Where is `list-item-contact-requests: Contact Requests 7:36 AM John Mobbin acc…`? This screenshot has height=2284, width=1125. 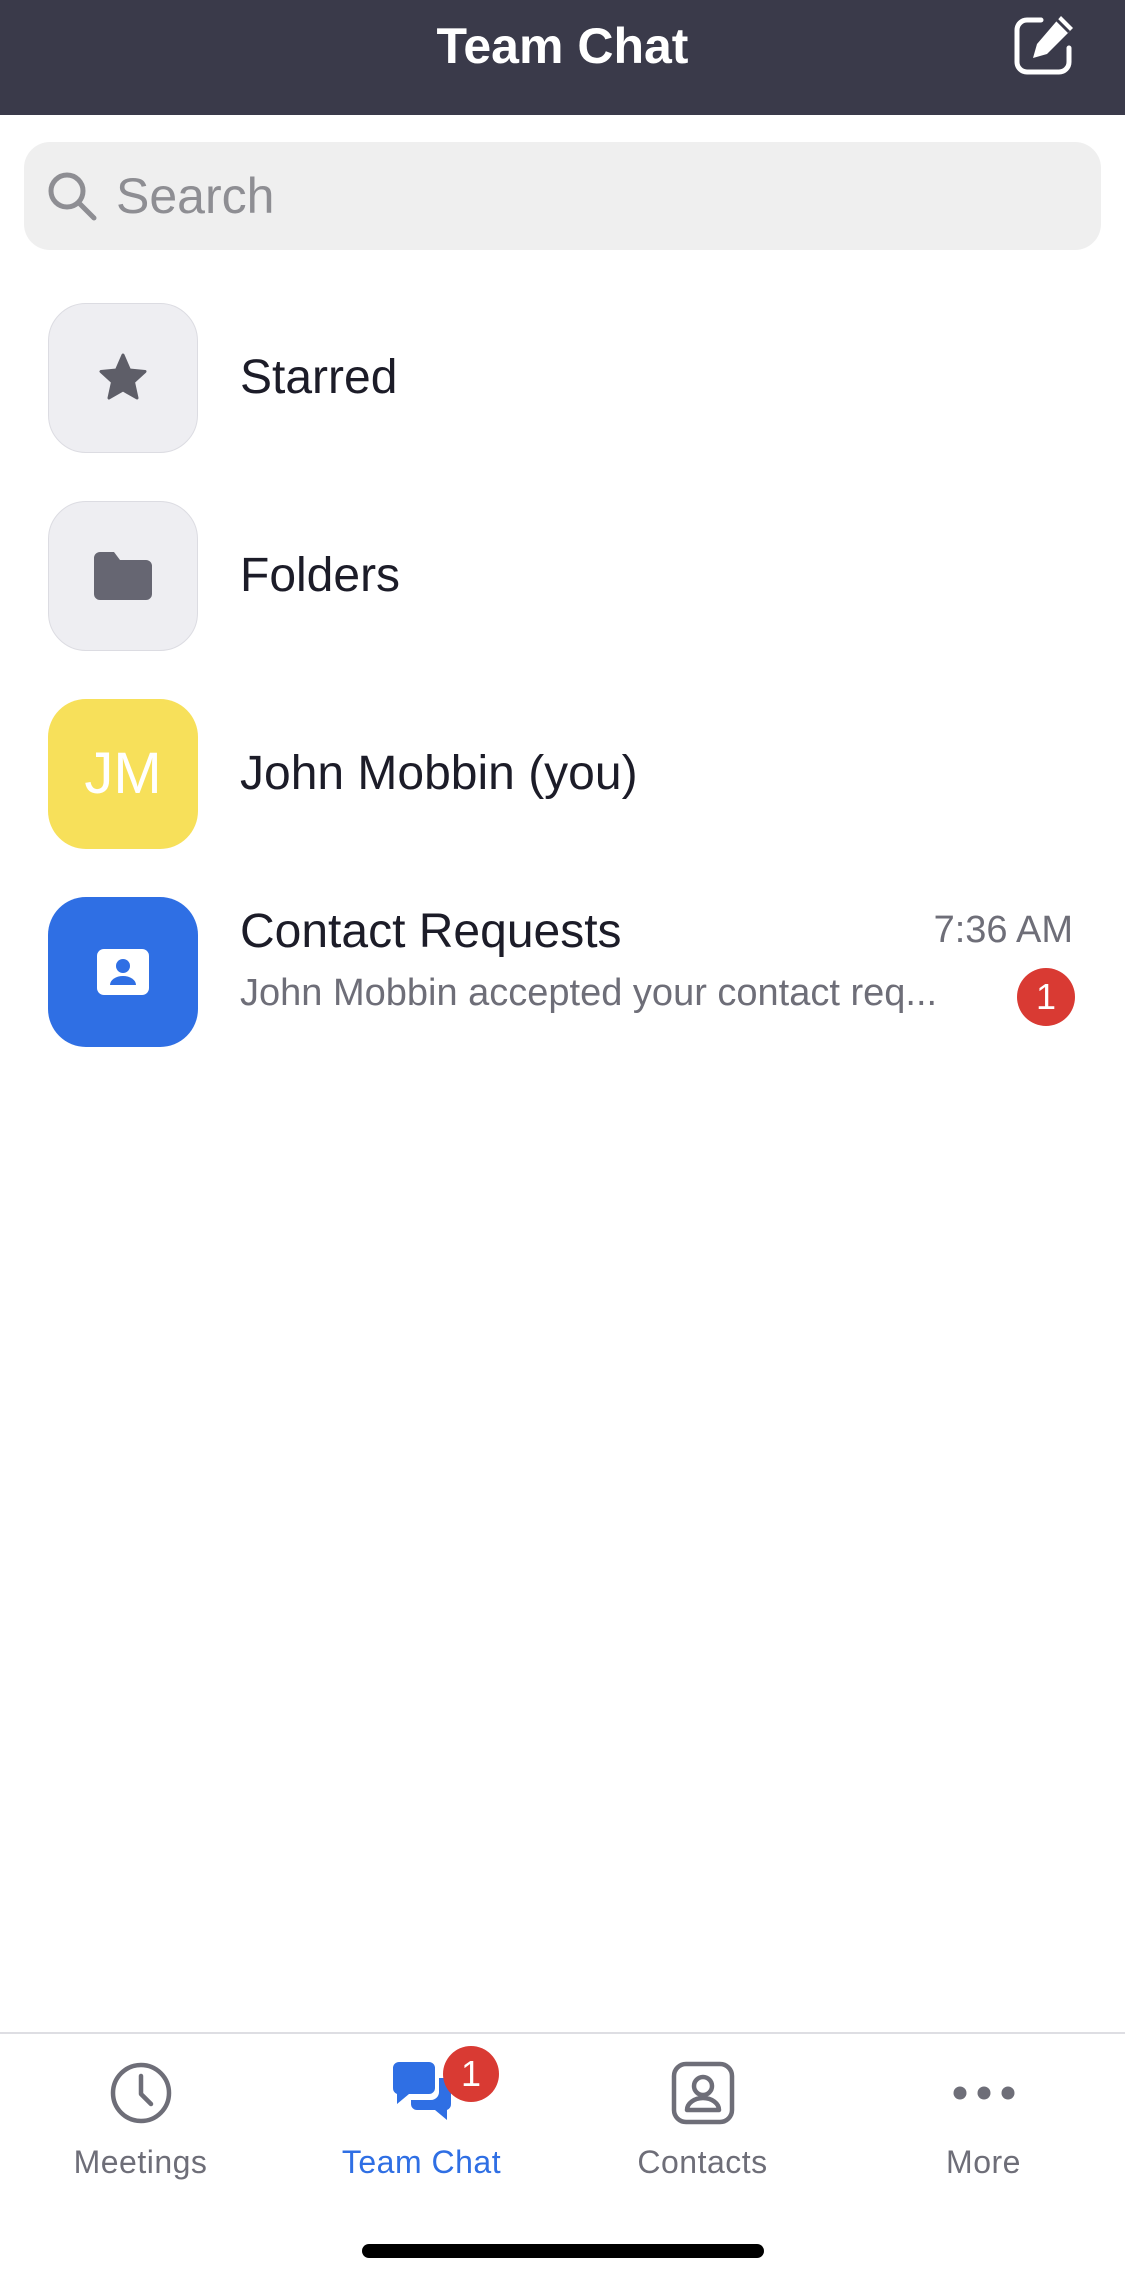
list-item-contact-requests: Contact Requests 7:36 AM John Mobbin acc… is located at coordinates (562, 972).